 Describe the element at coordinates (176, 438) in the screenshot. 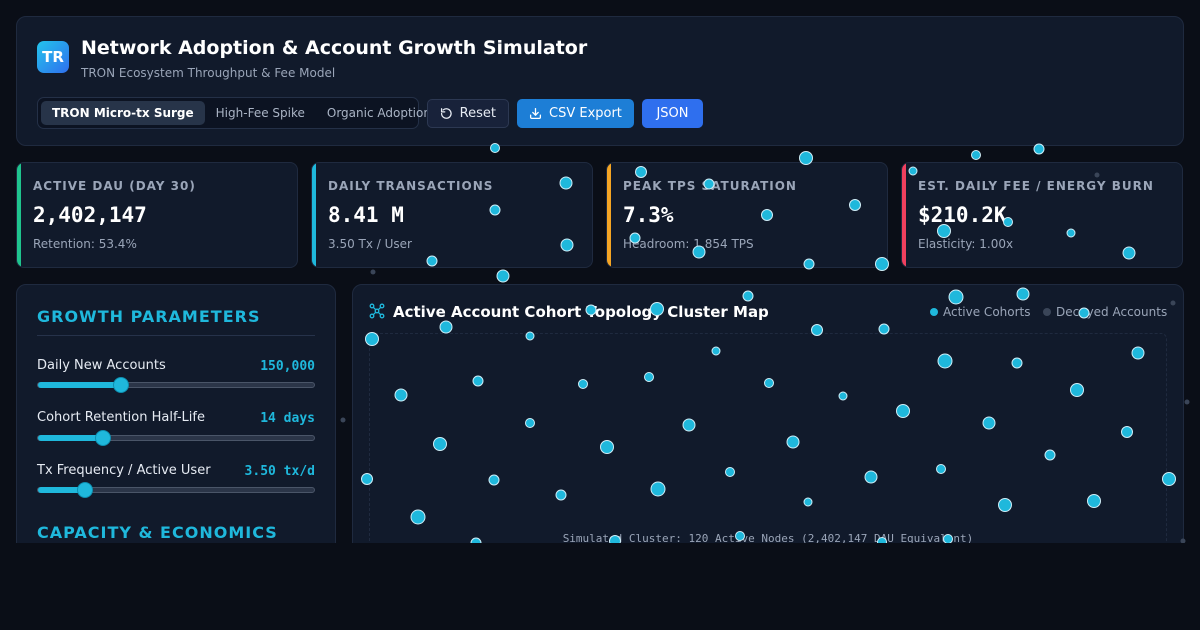

I see `retention-half-life-slider` at that location.